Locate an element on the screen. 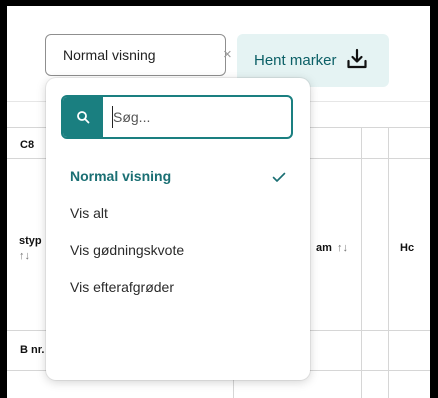  option-catch-crops: Vis efterafgrøder is located at coordinates (182, 287).